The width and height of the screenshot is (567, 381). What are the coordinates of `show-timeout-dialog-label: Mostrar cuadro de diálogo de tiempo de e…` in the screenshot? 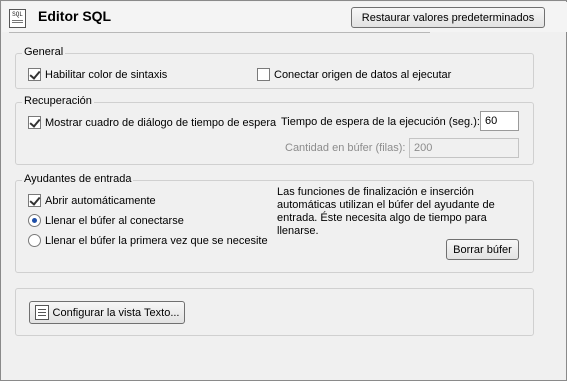 It's located at (161, 122).